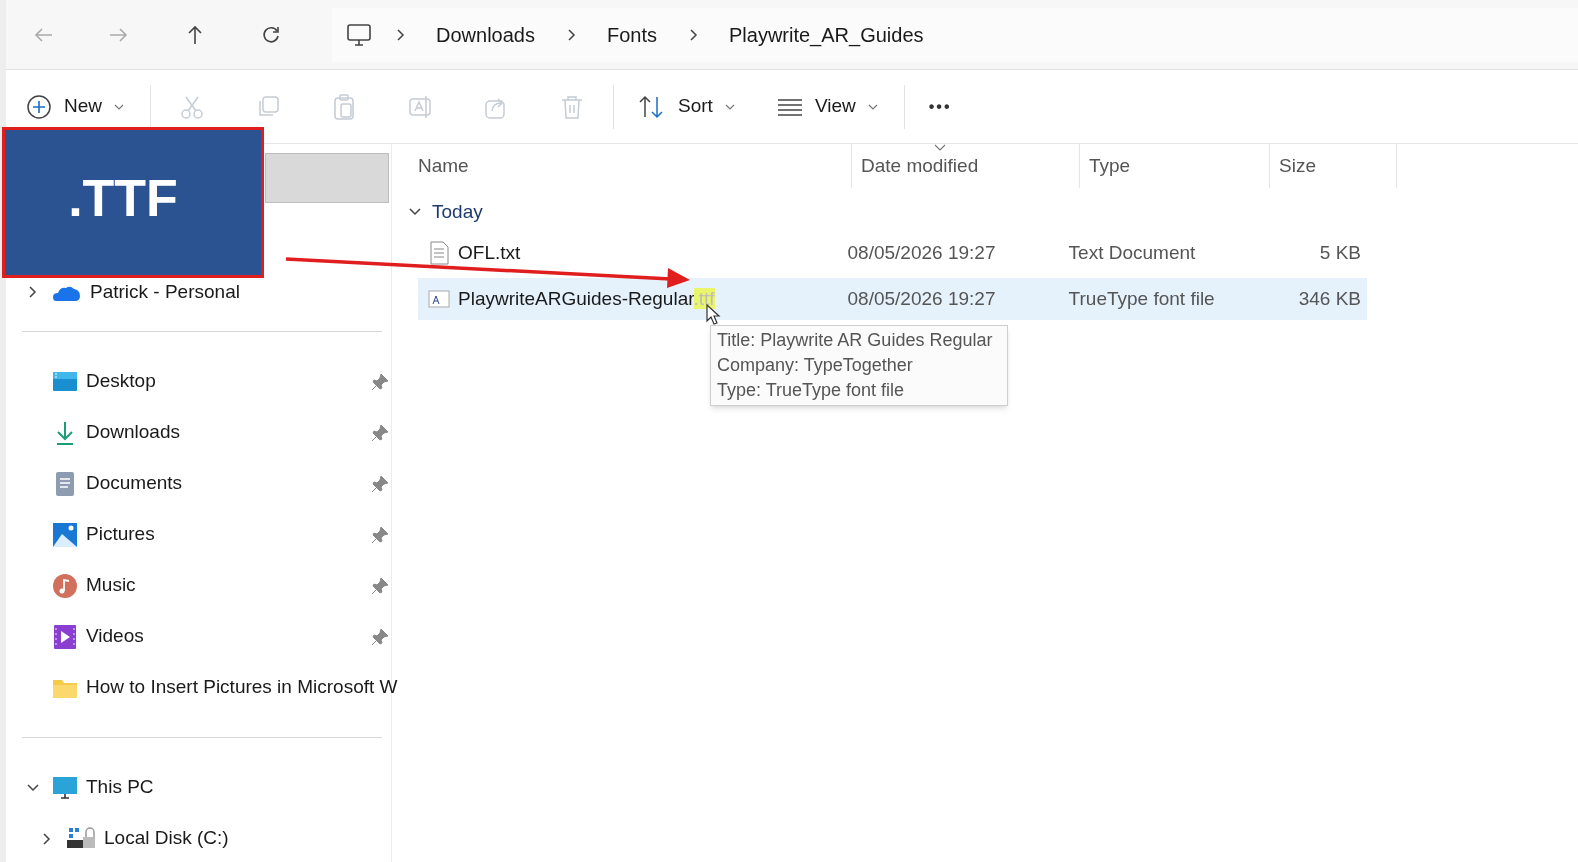 Image resolution: width=1578 pixels, height=862 pixels. What do you see at coordinates (631, 34) in the screenshot?
I see `breadcrumb-item: Fonts` at bounding box center [631, 34].